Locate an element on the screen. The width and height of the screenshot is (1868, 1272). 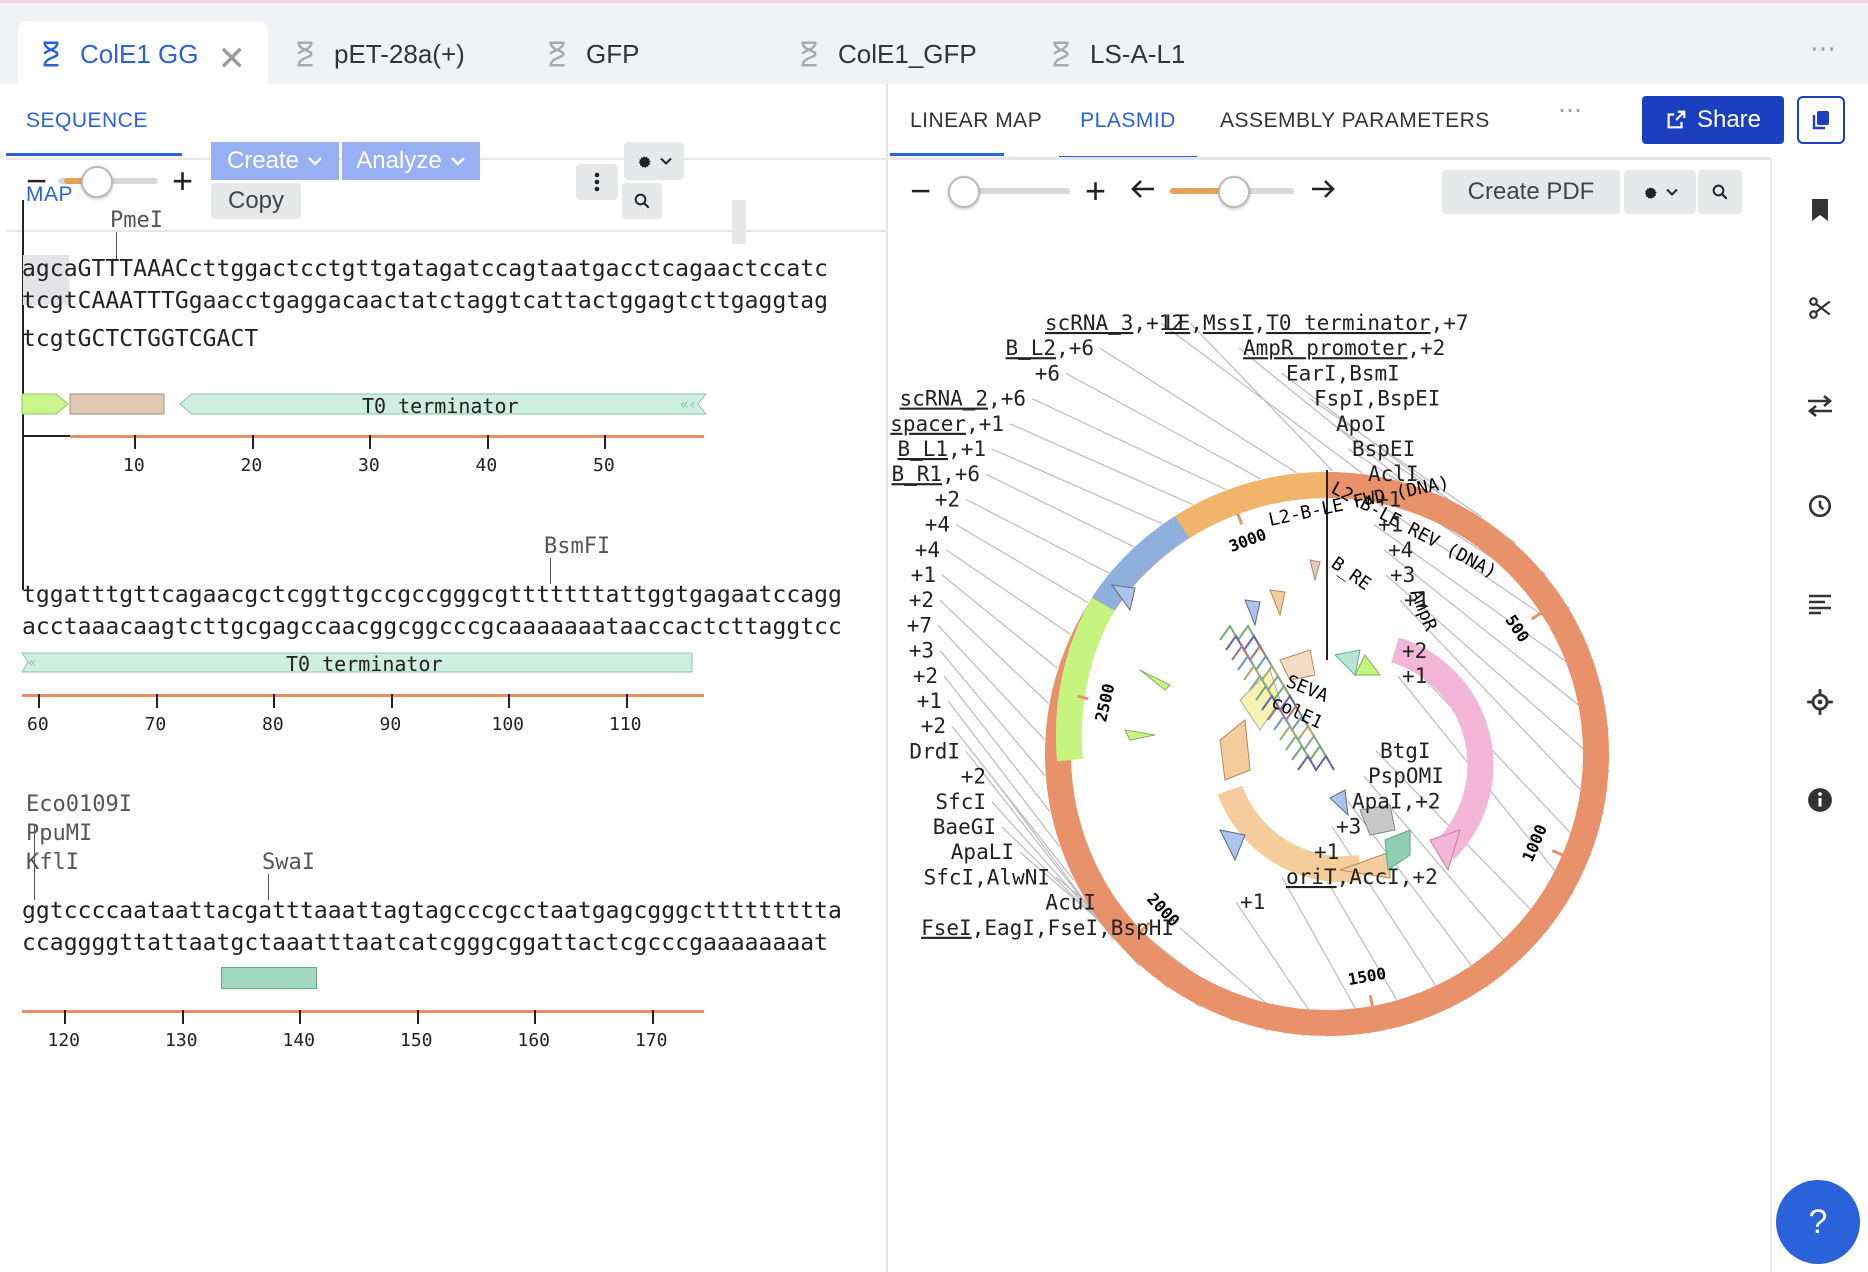
cut-site-label: BaeGI is located at coordinates (964, 827).